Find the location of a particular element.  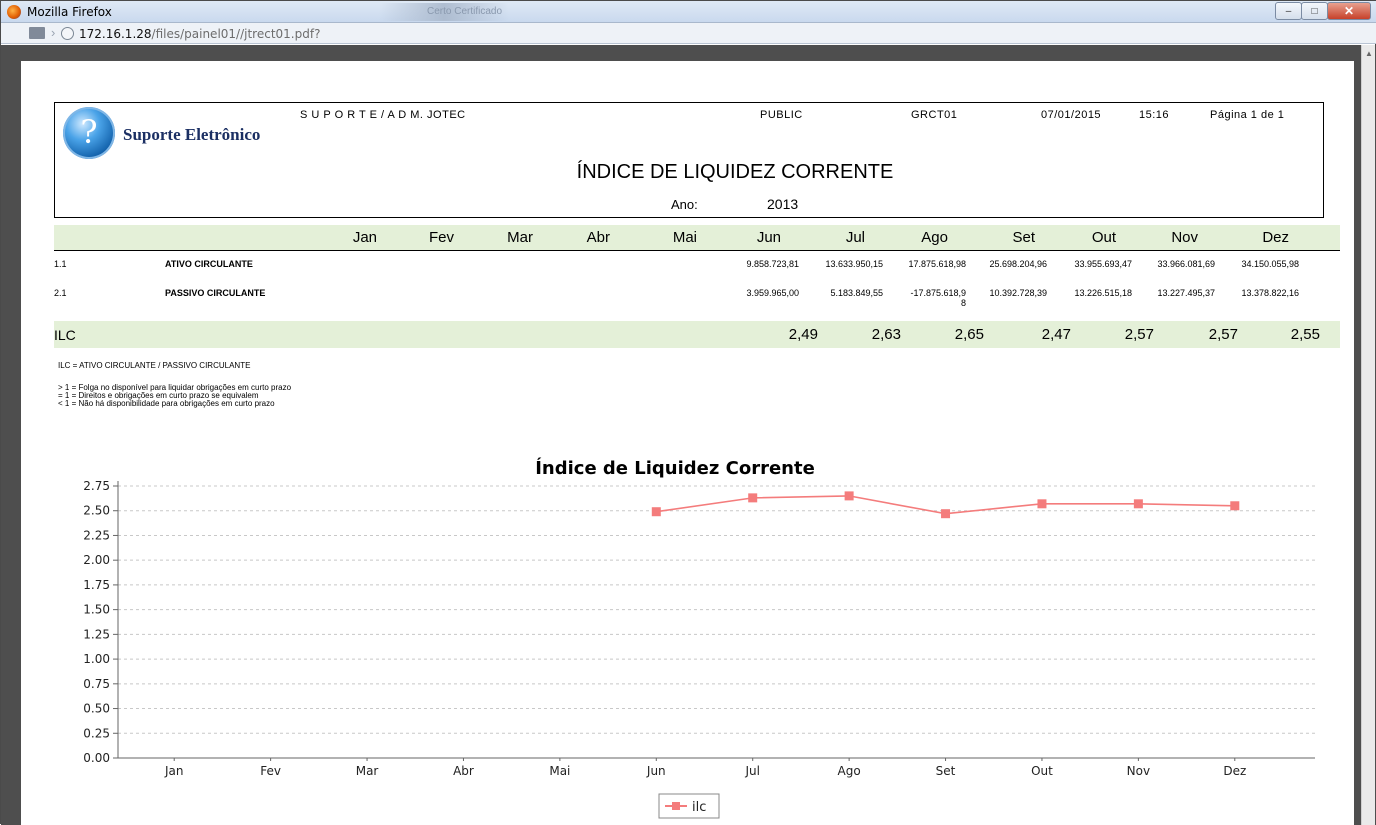

x-tick-label: Ago is located at coordinates (849, 771).